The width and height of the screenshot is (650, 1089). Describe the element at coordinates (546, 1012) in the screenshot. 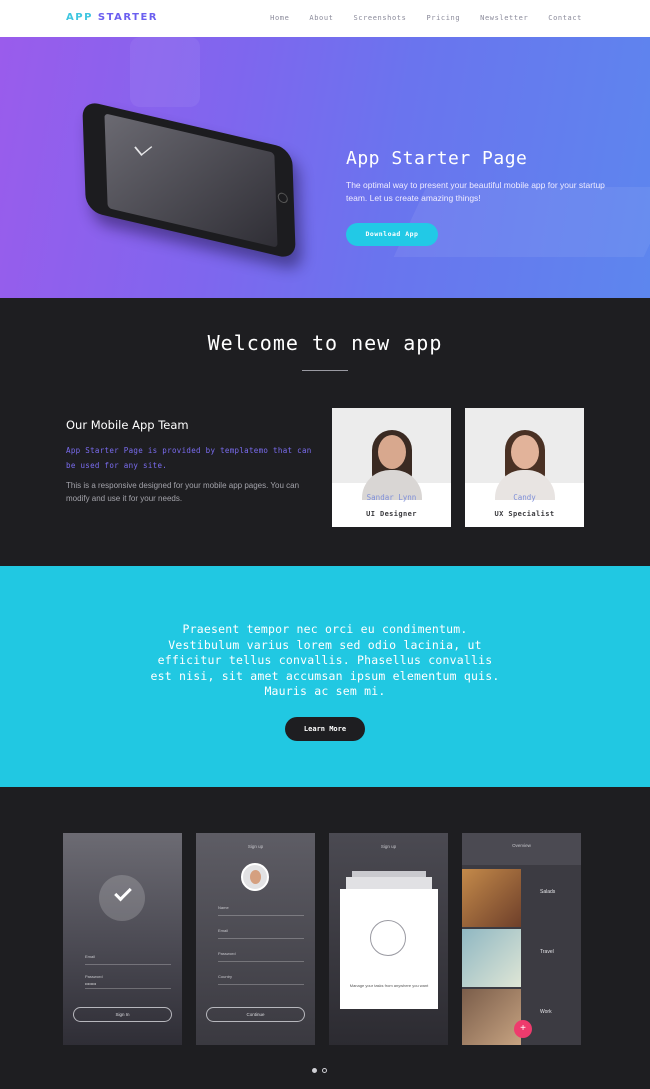

I see `category-work: Work` at that location.